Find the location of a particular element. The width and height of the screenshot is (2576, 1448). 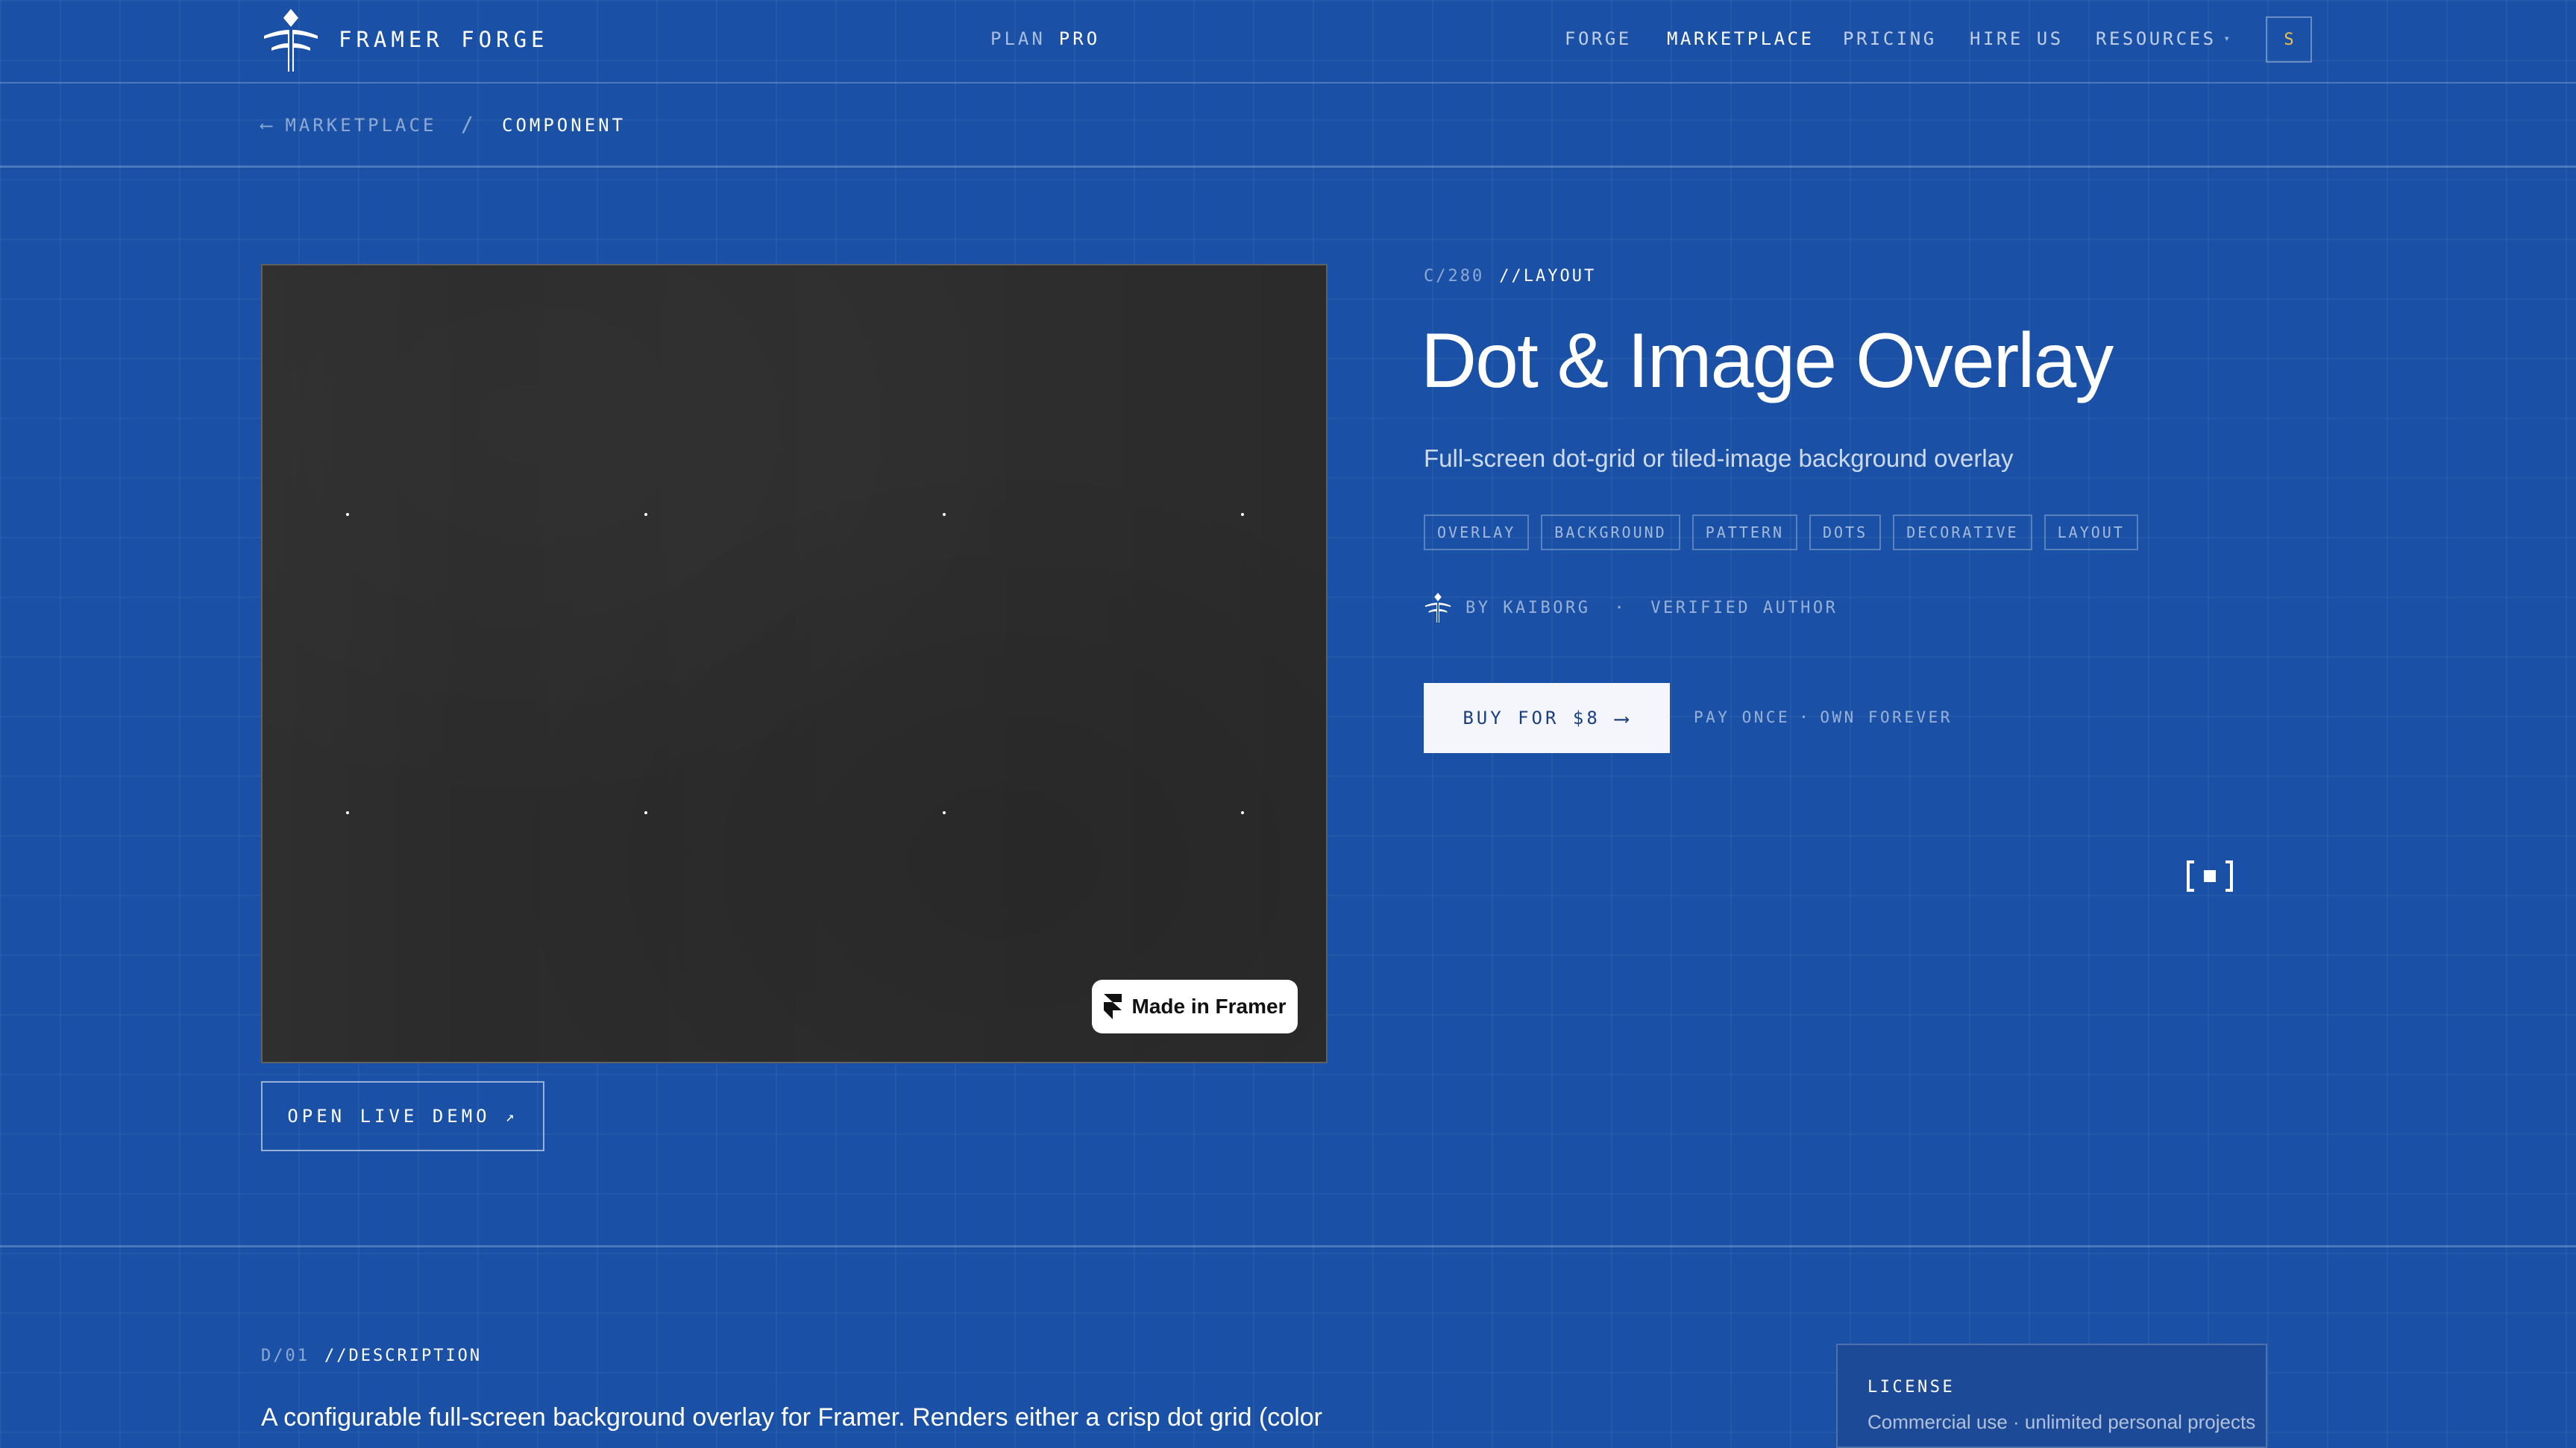

description-heading: //DESCRIPTION is located at coordinates (403, 1356).